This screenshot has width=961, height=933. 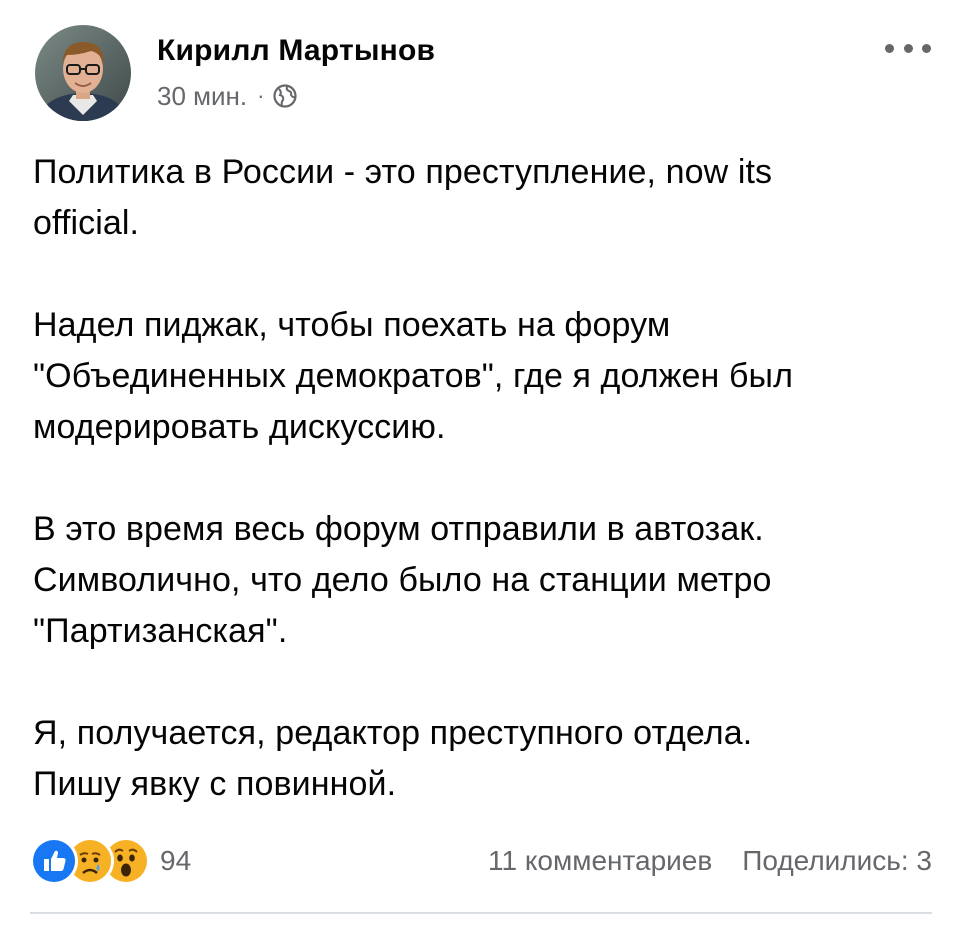 I want to click on reactions-summary: 94, so click(x=110, y=861).